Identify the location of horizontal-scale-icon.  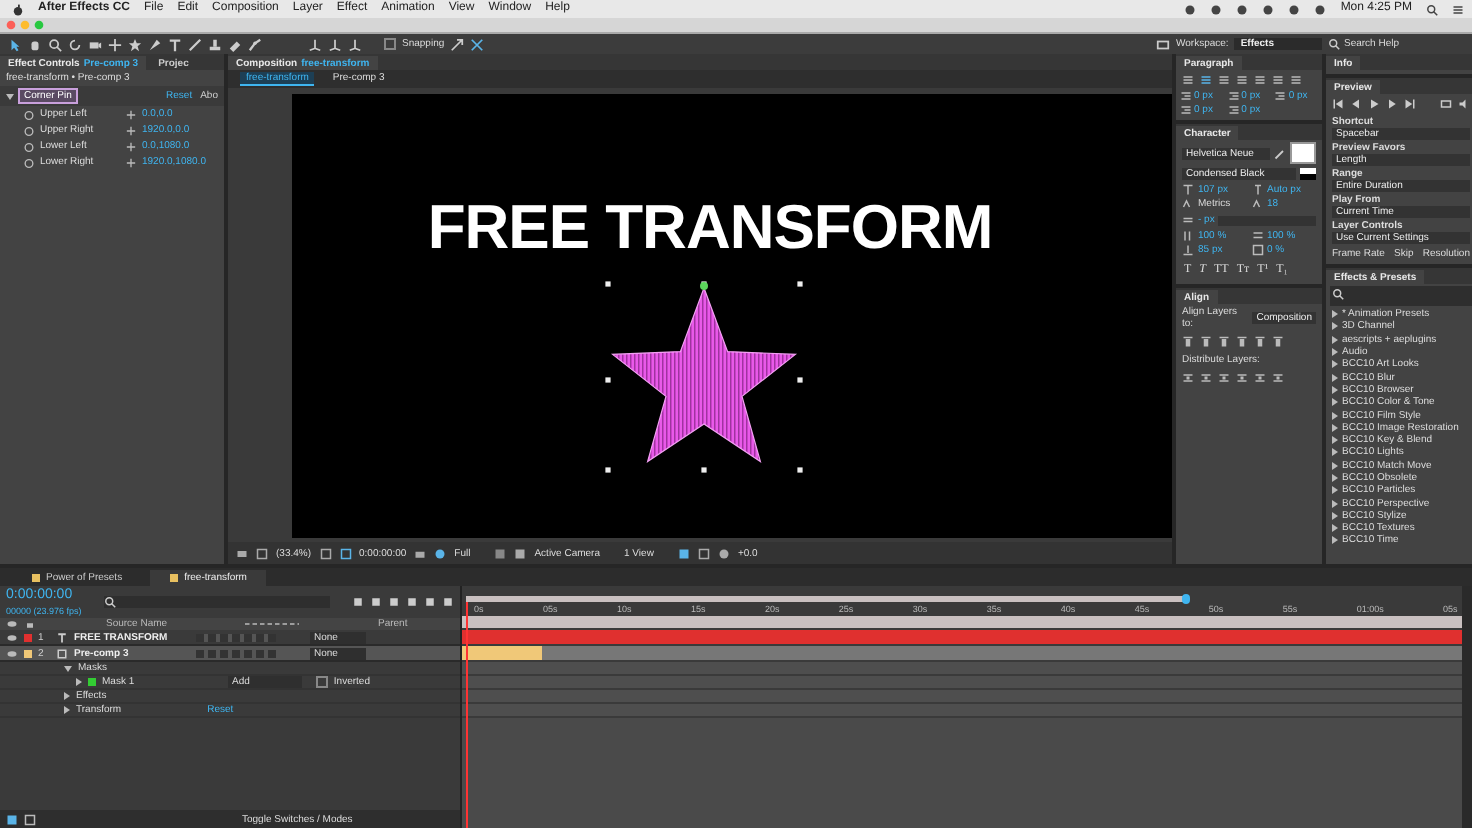
(1257, 236).